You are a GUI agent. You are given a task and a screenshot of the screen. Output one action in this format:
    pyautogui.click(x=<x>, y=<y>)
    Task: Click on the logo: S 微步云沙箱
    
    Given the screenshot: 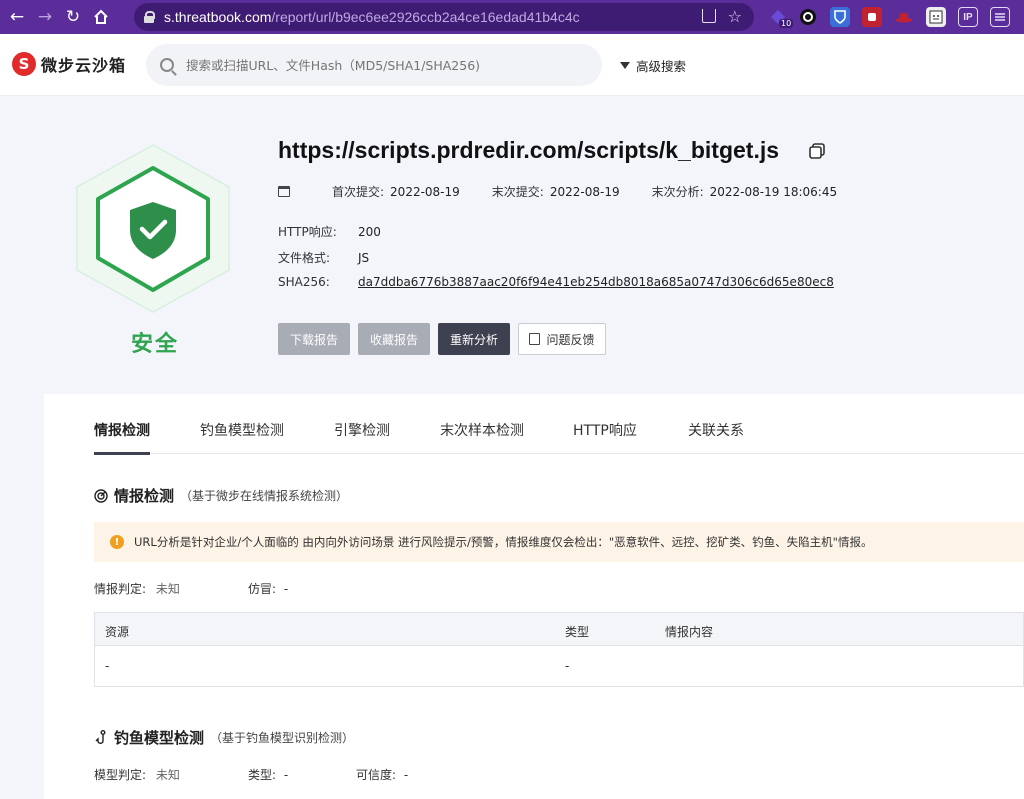 What is the action you would take?
    pyautogui.click(x=69, y=64)
    